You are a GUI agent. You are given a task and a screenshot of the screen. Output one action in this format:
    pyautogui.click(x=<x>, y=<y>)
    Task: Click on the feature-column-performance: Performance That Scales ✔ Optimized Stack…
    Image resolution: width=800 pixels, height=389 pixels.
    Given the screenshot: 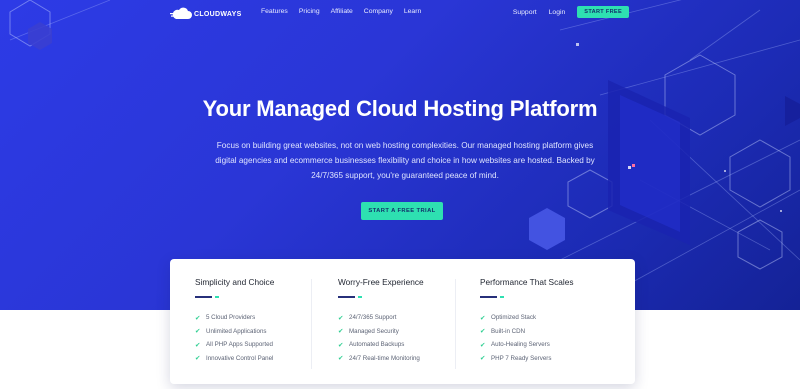 What is the action you would take?
    pyautogui.click(x=551, y=321)
    